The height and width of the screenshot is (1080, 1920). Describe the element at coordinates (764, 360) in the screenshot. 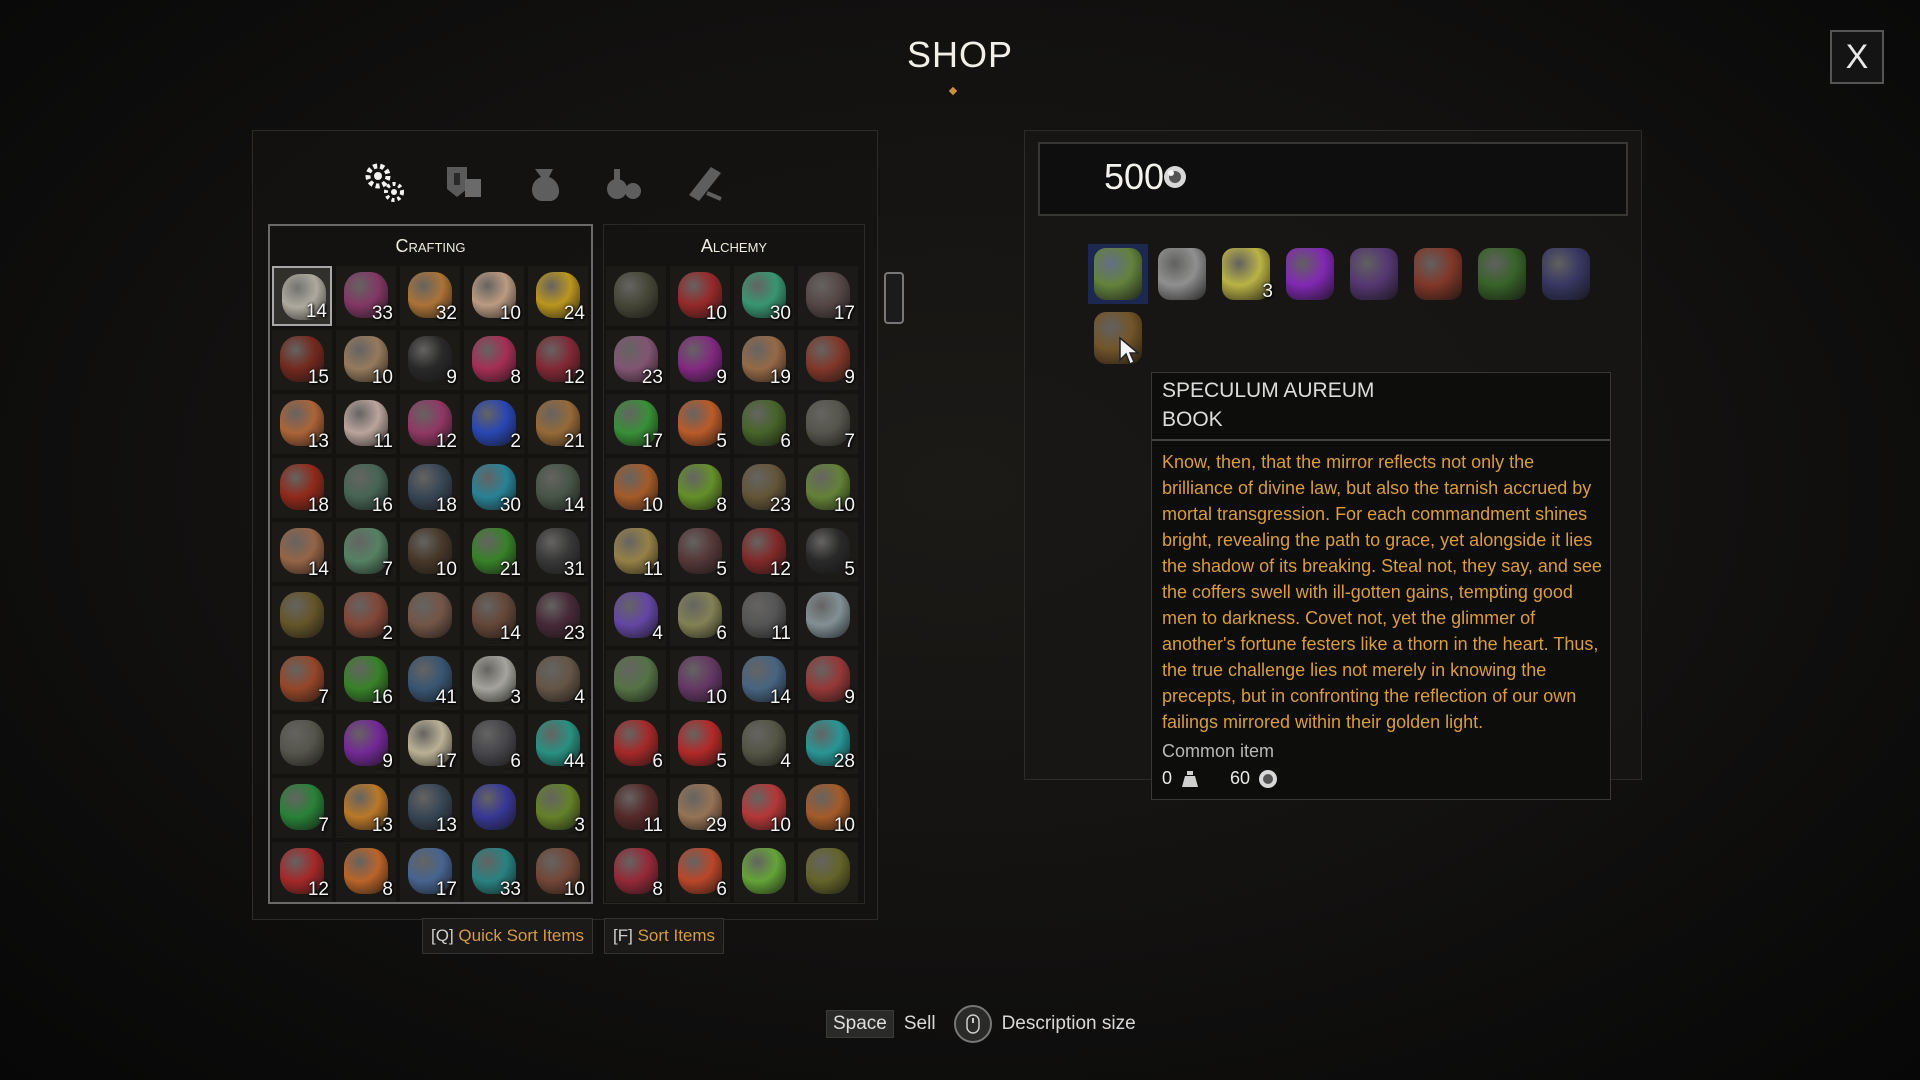

I see `alchemy-slot: 19` at that location.